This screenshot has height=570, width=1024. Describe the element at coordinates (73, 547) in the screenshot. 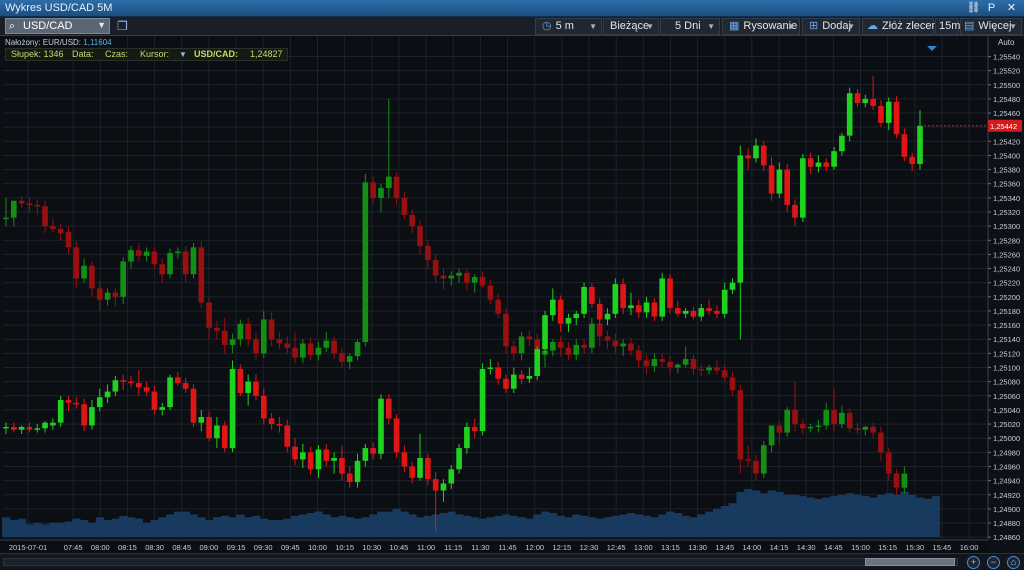

I see `x-tick-label: 07:45` at that location.